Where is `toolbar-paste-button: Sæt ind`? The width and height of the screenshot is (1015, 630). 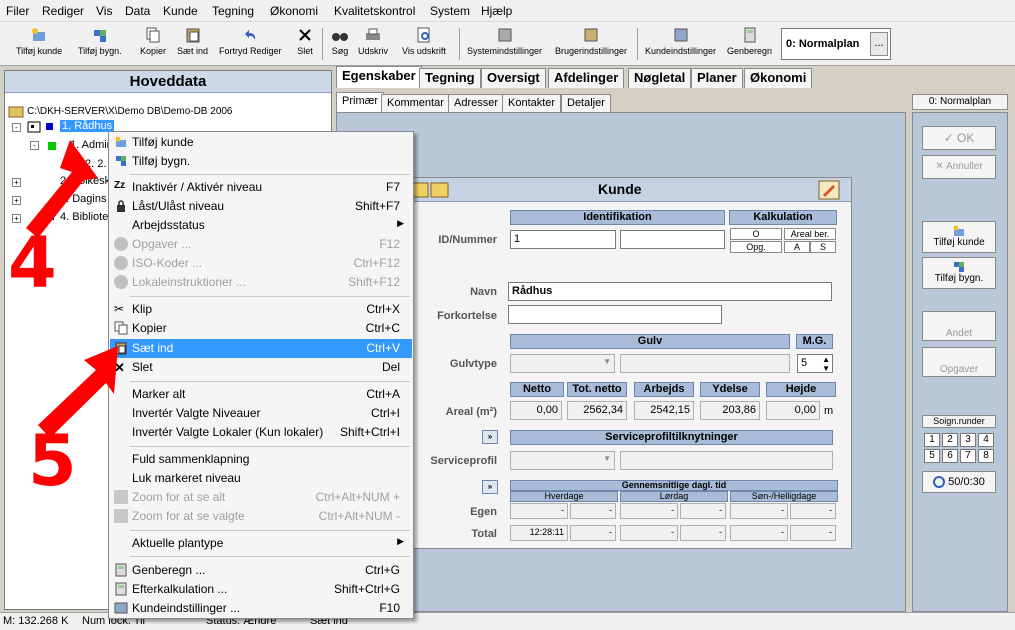
toolbar-paste-button: Sæt ind is located at coordinates (192, 41).